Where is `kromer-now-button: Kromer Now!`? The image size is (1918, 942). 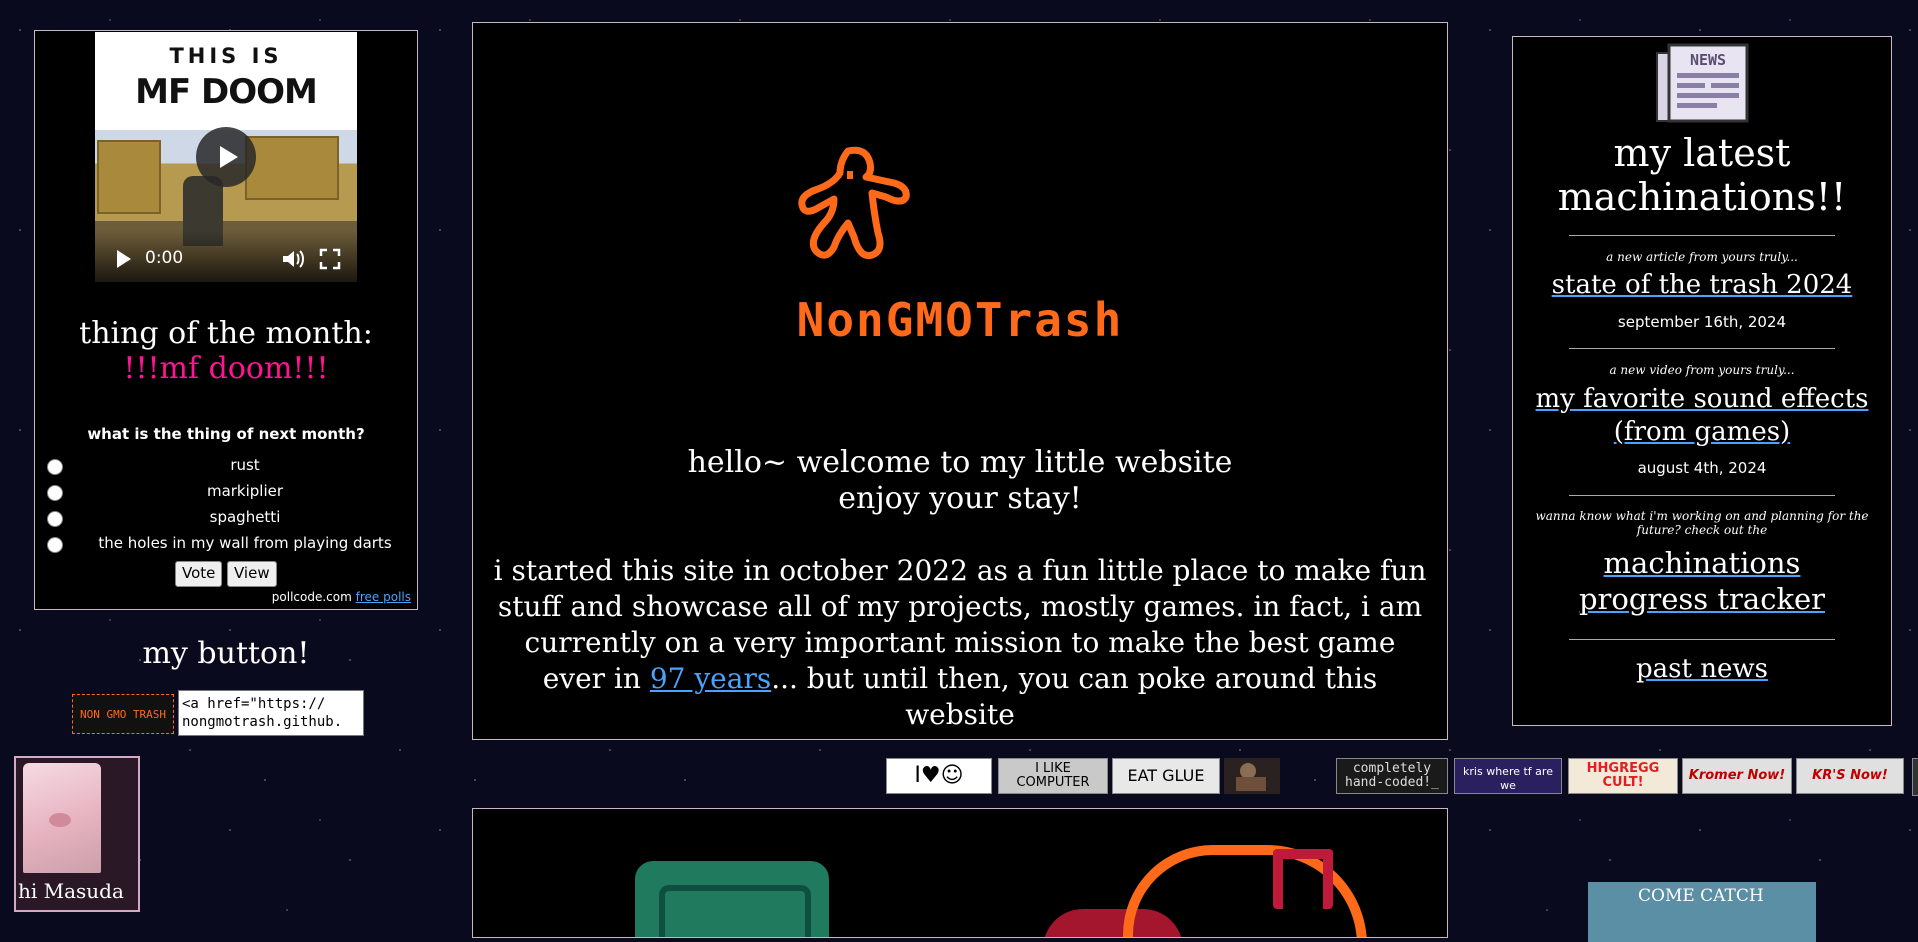 kromer-now-button: Kromer Now! is located at coordinates (1737, 776).